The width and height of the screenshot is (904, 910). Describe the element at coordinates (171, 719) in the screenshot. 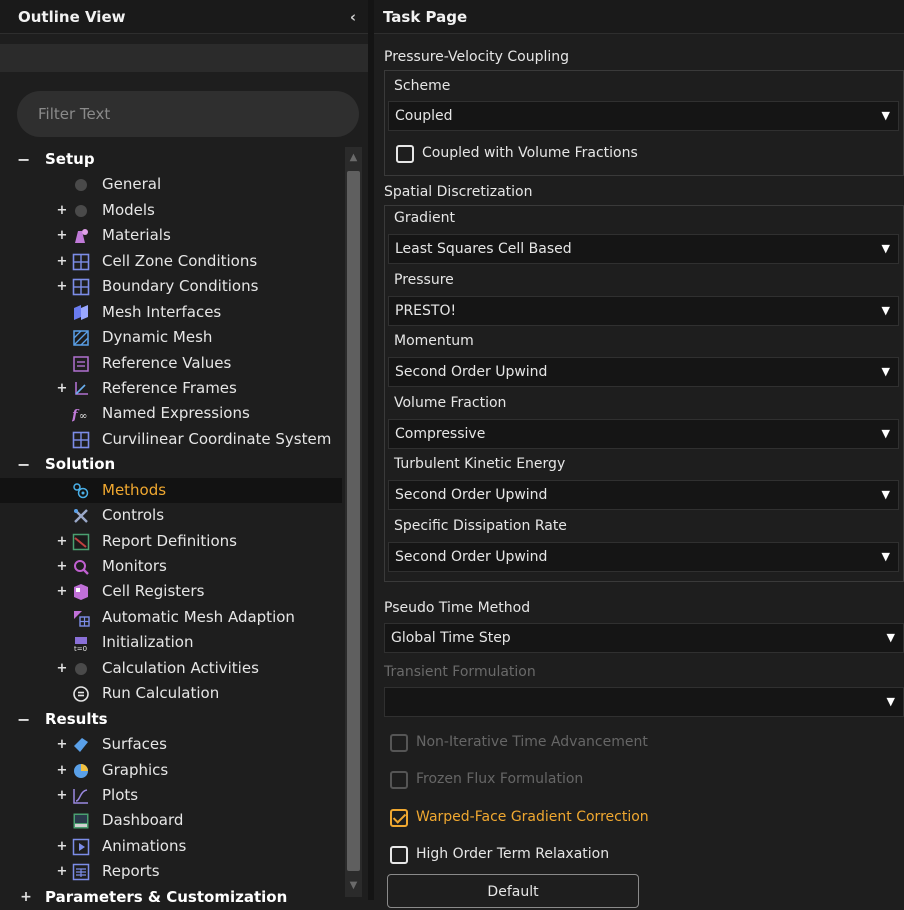

I see `tree-section-results: − Results` at that location.